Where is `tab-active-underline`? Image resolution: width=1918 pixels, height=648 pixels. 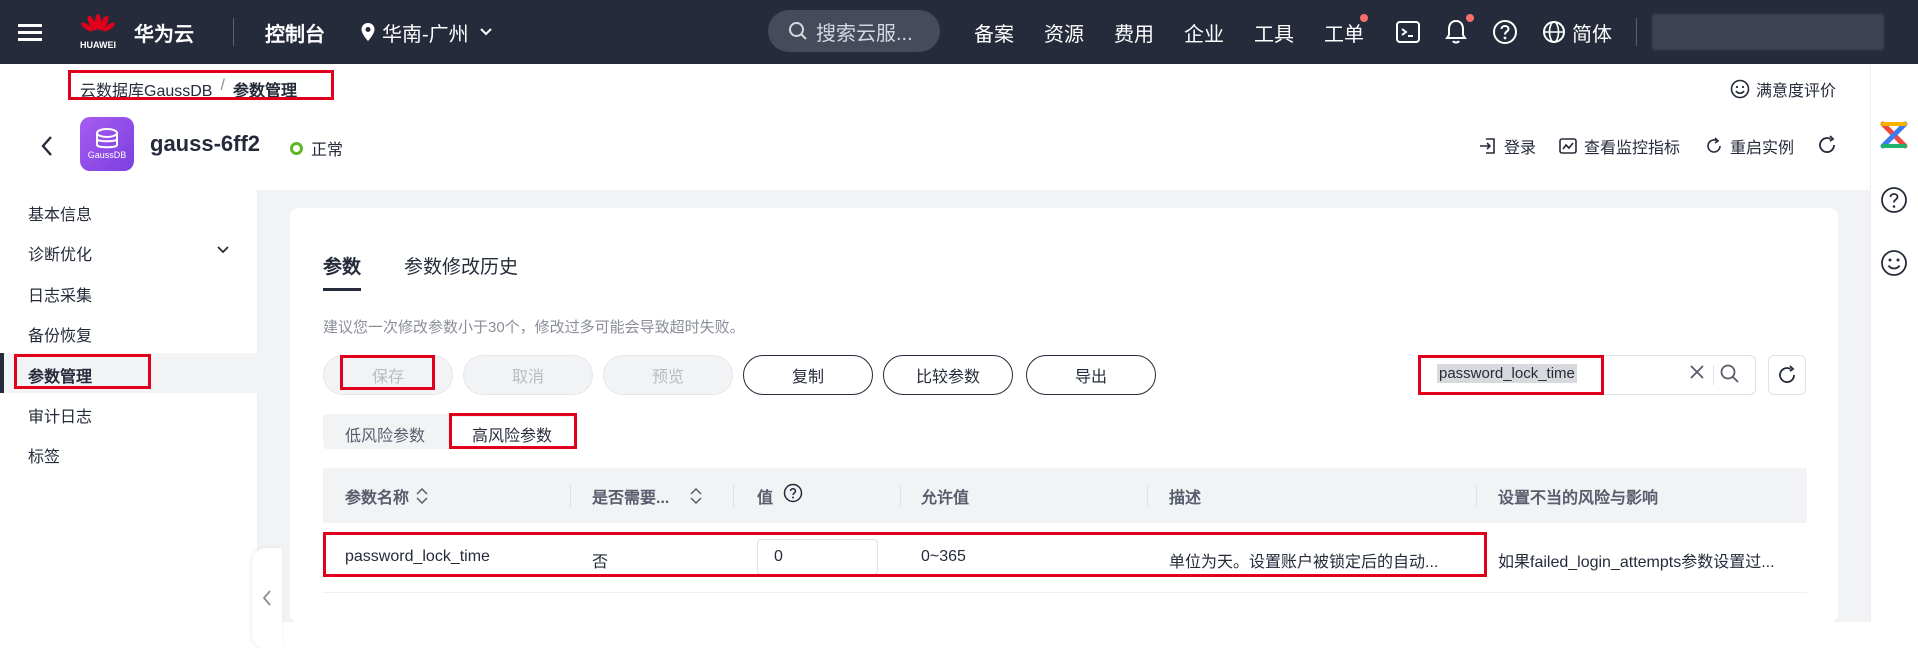 tab-active-underline is located at coordinates (342, 289).